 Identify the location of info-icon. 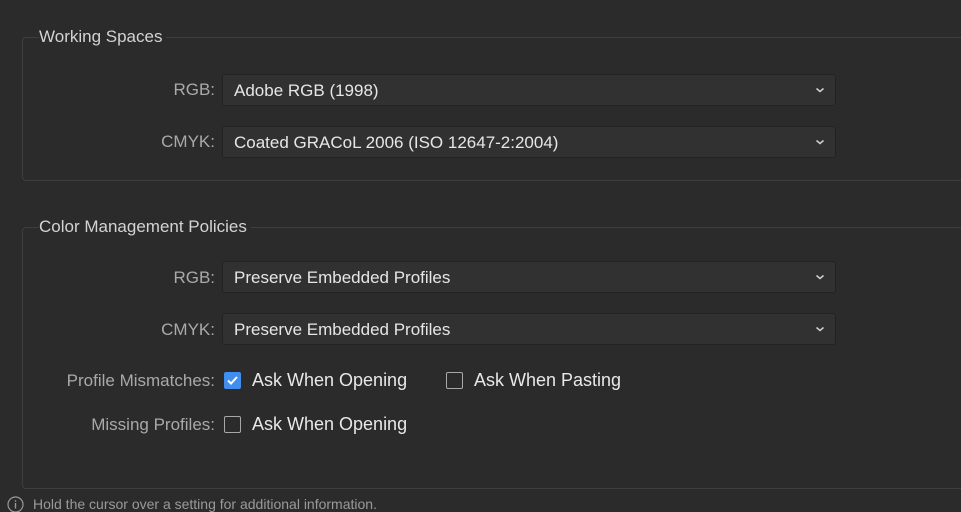
(15, 504).